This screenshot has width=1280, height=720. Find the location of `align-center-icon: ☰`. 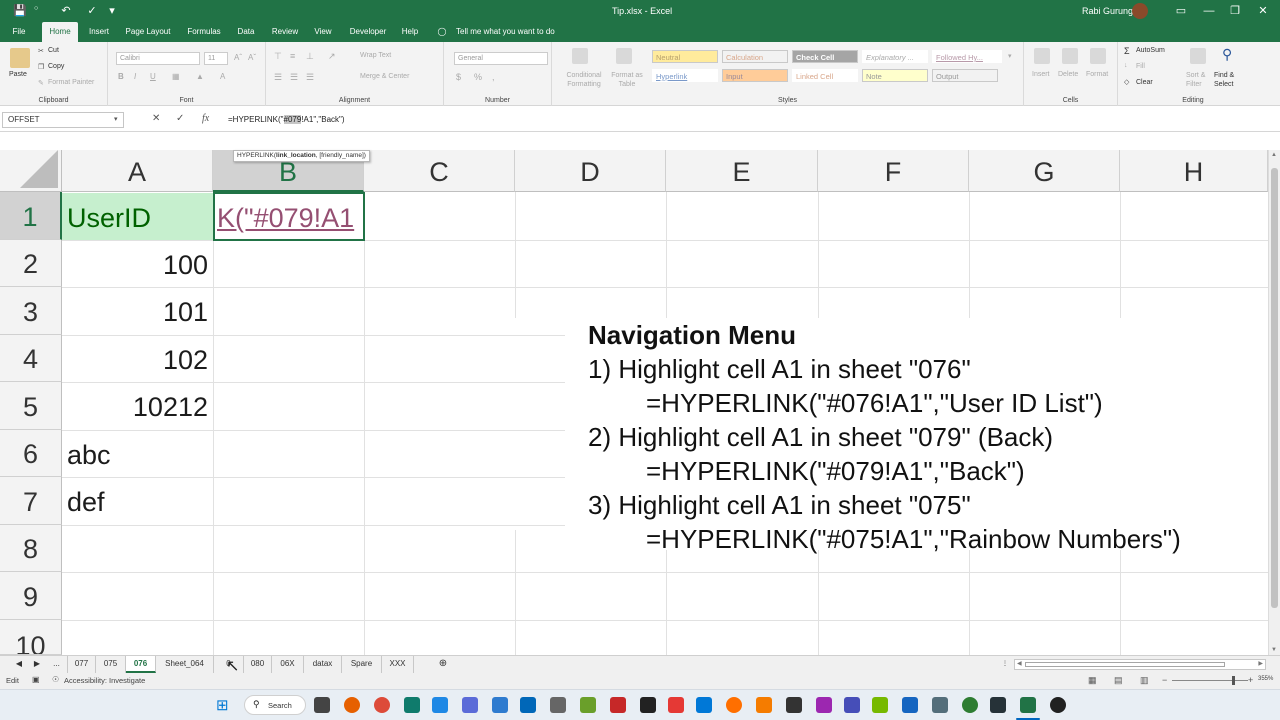

align-center-icon: ☰ is located at coordinates (294, 77).